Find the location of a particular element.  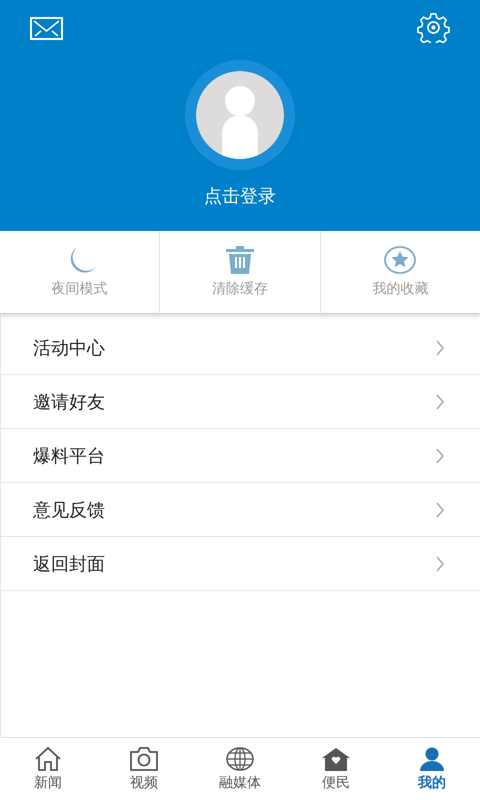

tab: 便民 is located at coordinates (336, 769).